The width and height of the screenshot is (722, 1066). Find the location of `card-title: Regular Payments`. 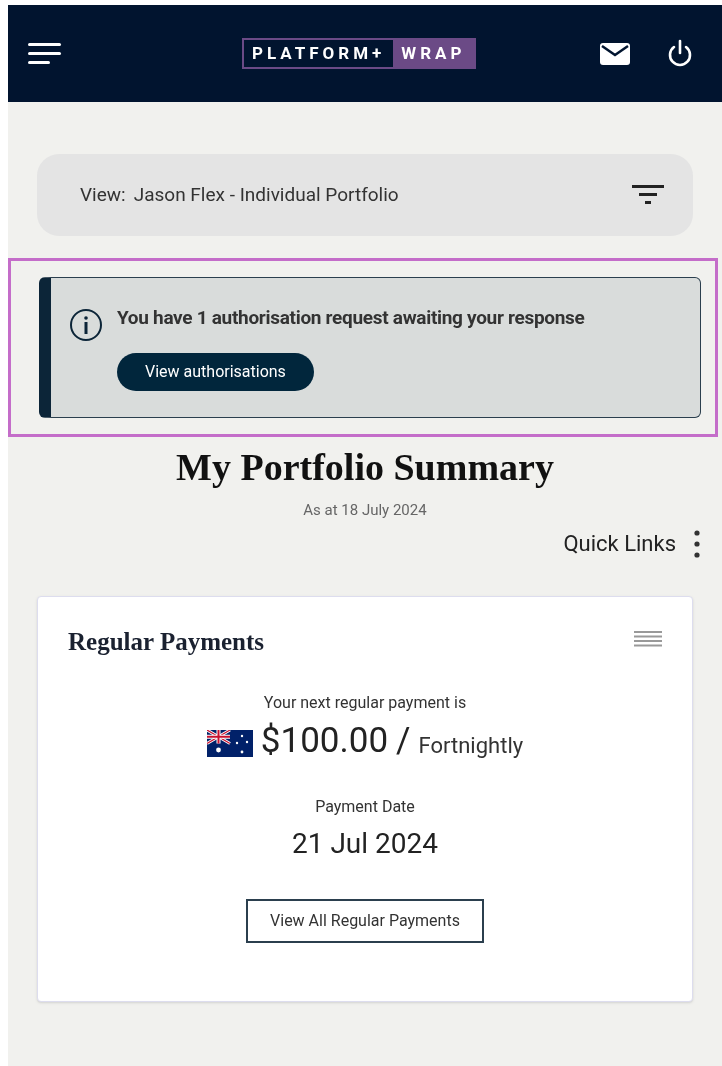

card-title: Regular Payments is located at coordinates (166, 642).